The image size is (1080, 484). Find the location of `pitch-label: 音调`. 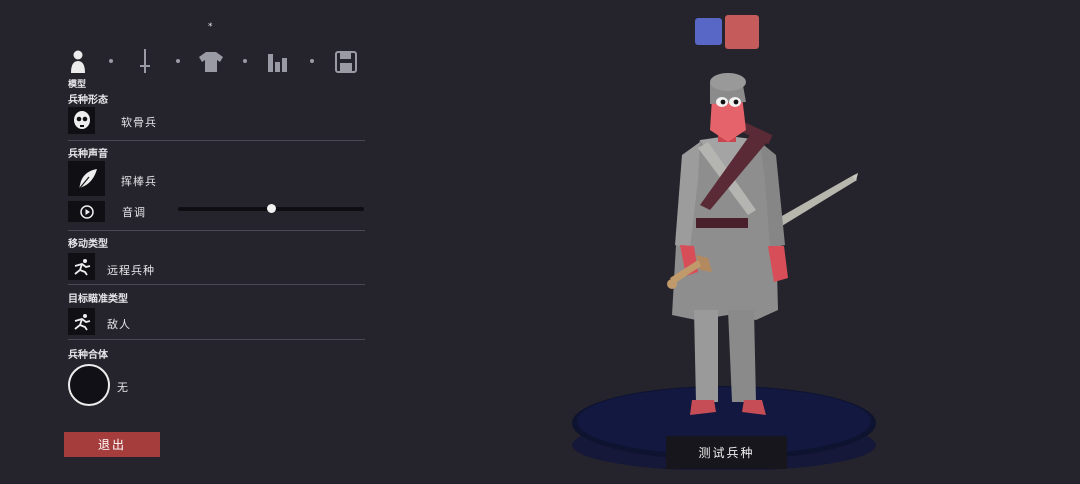

pitch-label: 音调 is located at coordinates (134, 212).